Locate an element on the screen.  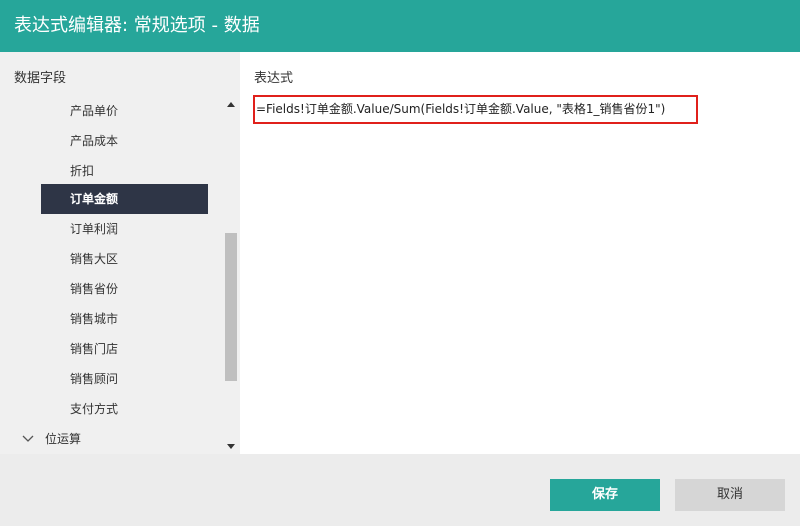
field-item-sales-province: 销售省份 is located at coordinates (124, 289).